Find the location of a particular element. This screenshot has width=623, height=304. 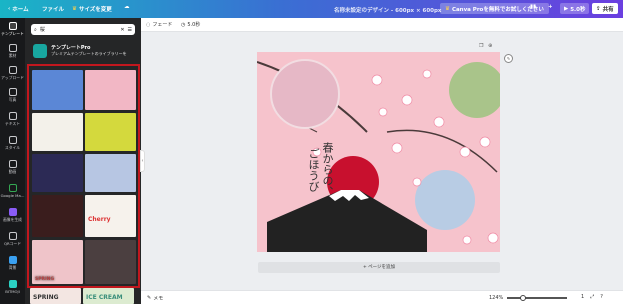

rail-item-qr: QRコード is located at coordinates (12, 239).